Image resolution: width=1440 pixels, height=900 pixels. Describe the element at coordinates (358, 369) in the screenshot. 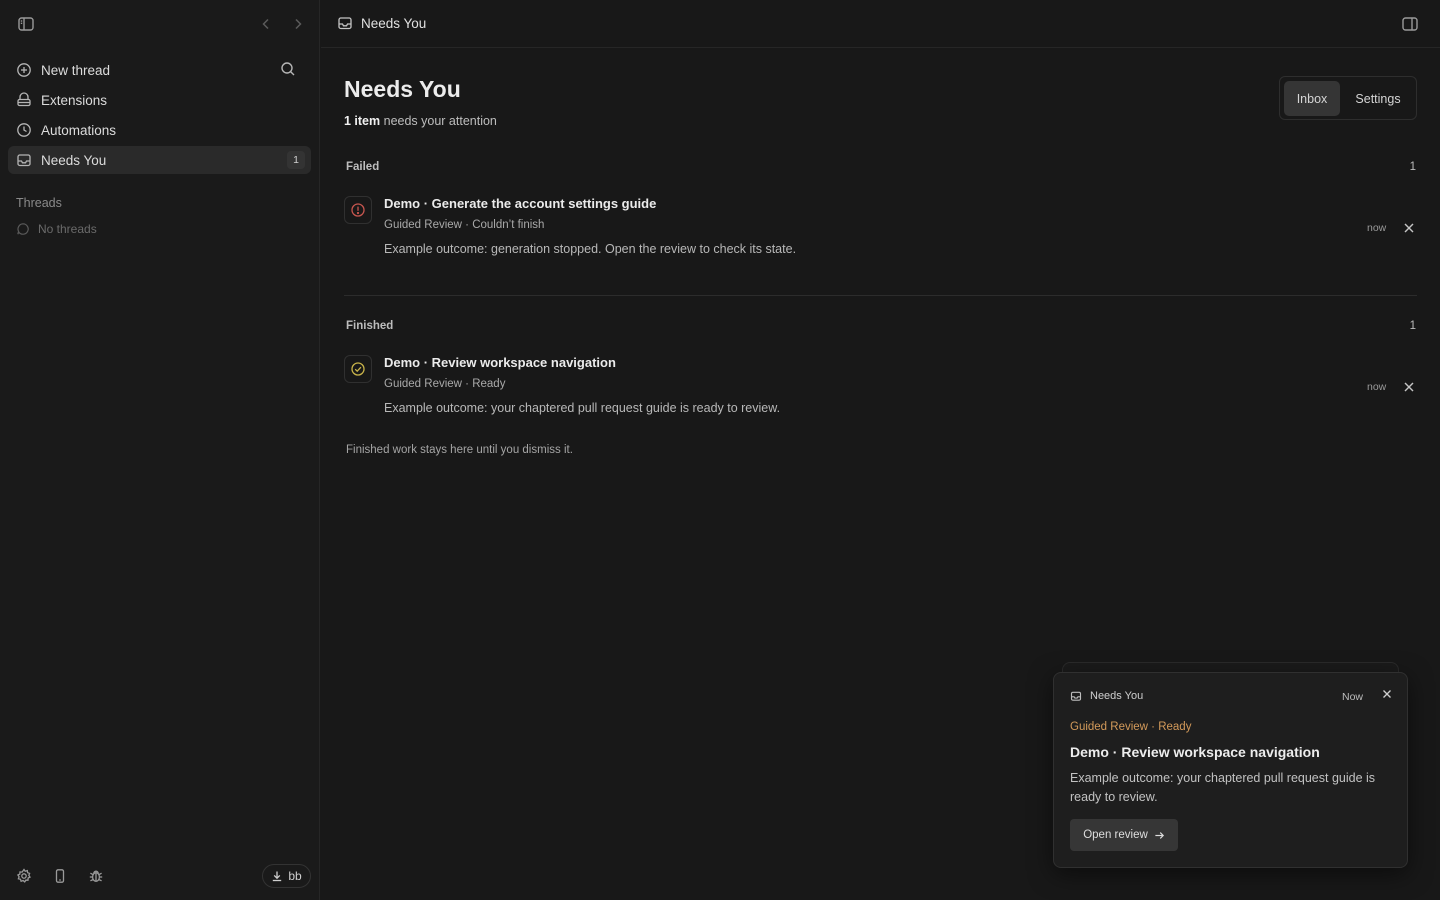

I see `finished-status-icon` at that location.